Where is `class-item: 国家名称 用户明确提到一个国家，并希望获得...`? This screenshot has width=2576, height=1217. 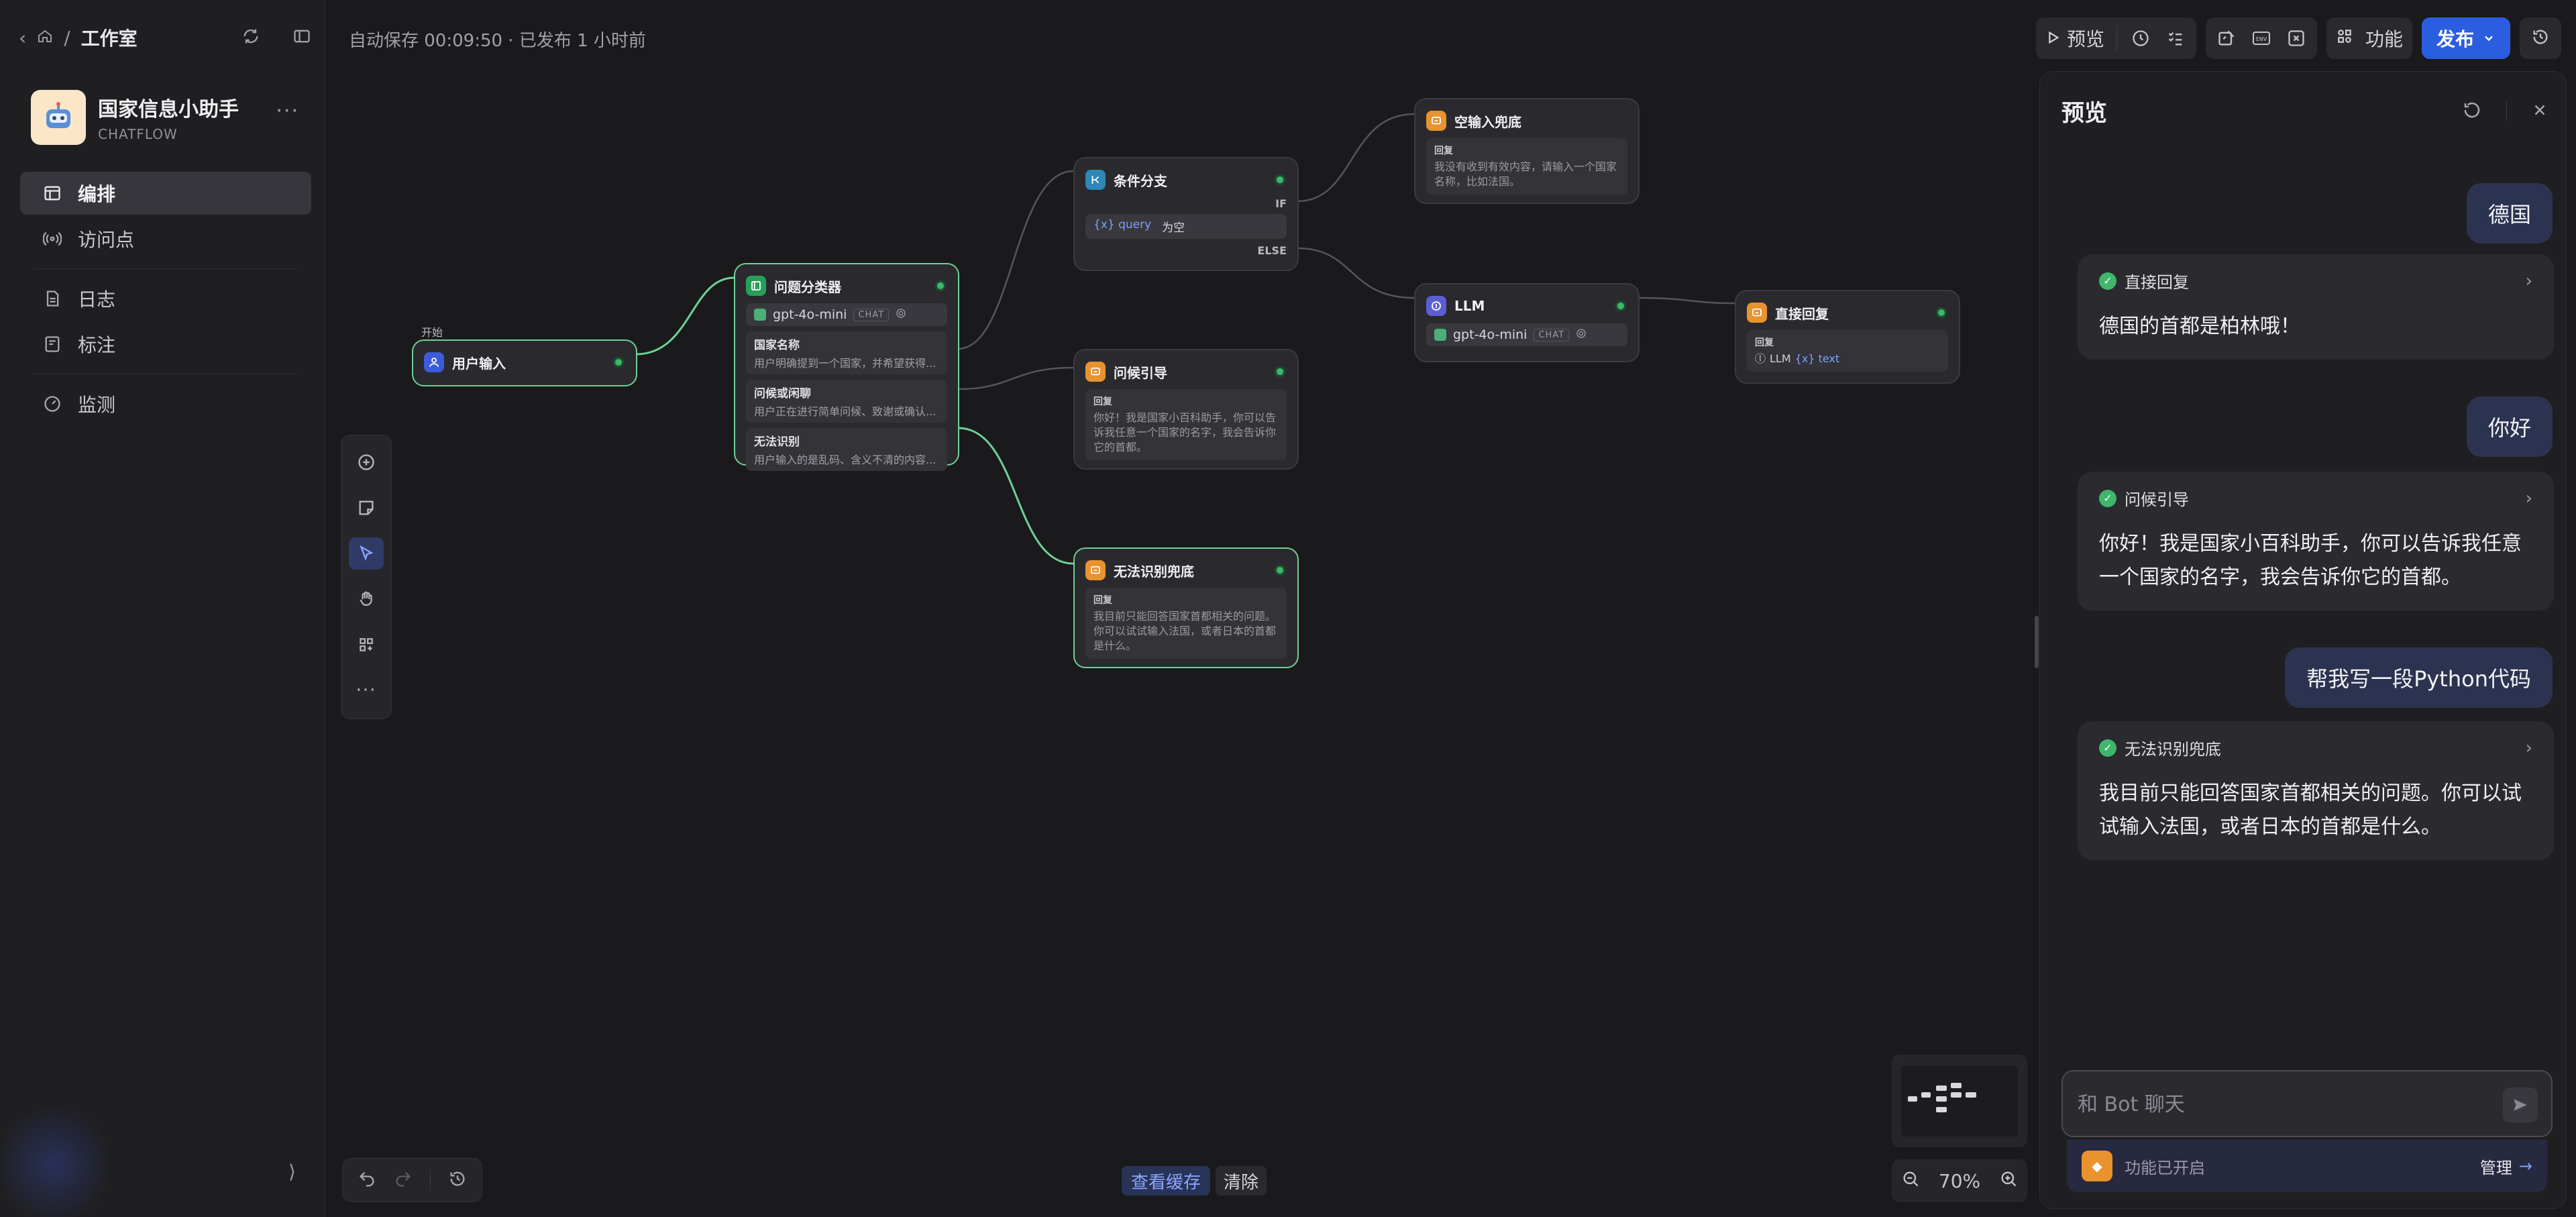
class-item: 国家名称 用户明确提到一个国家，并希望获得... is located at coordinates (846, 352).